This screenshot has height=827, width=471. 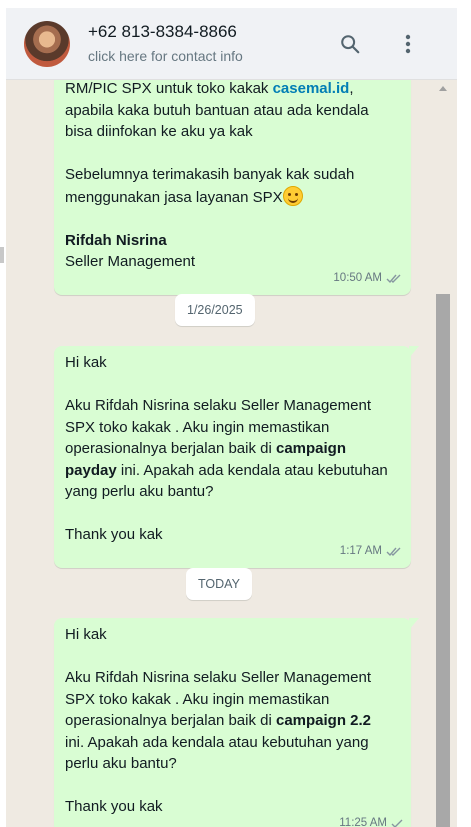 I want to click on message-line: menggunakan jasa layanan SPX, so click(x=233, y=197).